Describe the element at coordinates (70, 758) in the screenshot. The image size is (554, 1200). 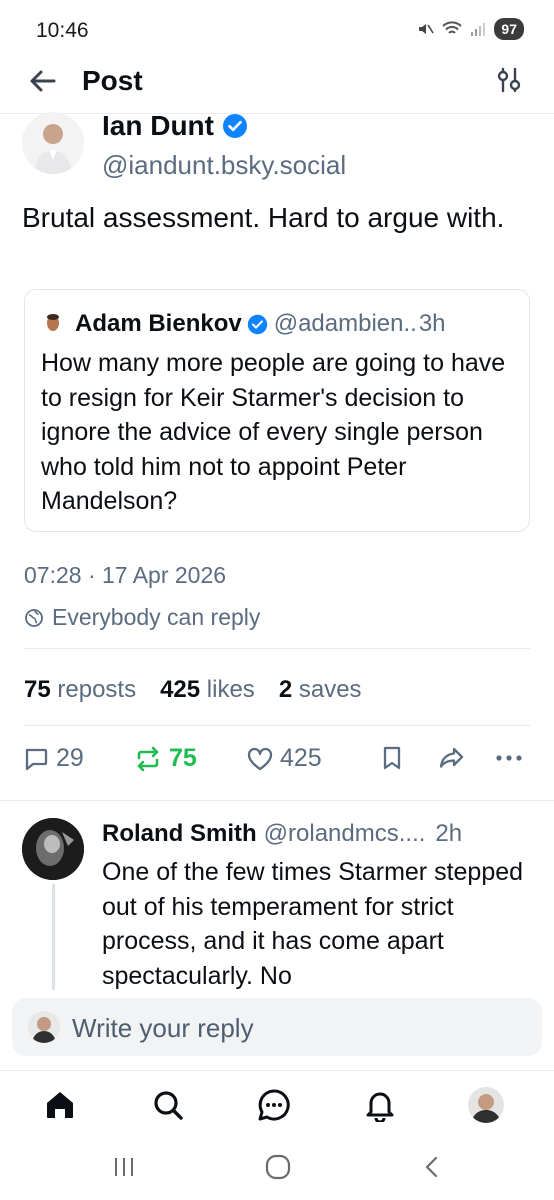
I see `reply-count: 29` at that location.